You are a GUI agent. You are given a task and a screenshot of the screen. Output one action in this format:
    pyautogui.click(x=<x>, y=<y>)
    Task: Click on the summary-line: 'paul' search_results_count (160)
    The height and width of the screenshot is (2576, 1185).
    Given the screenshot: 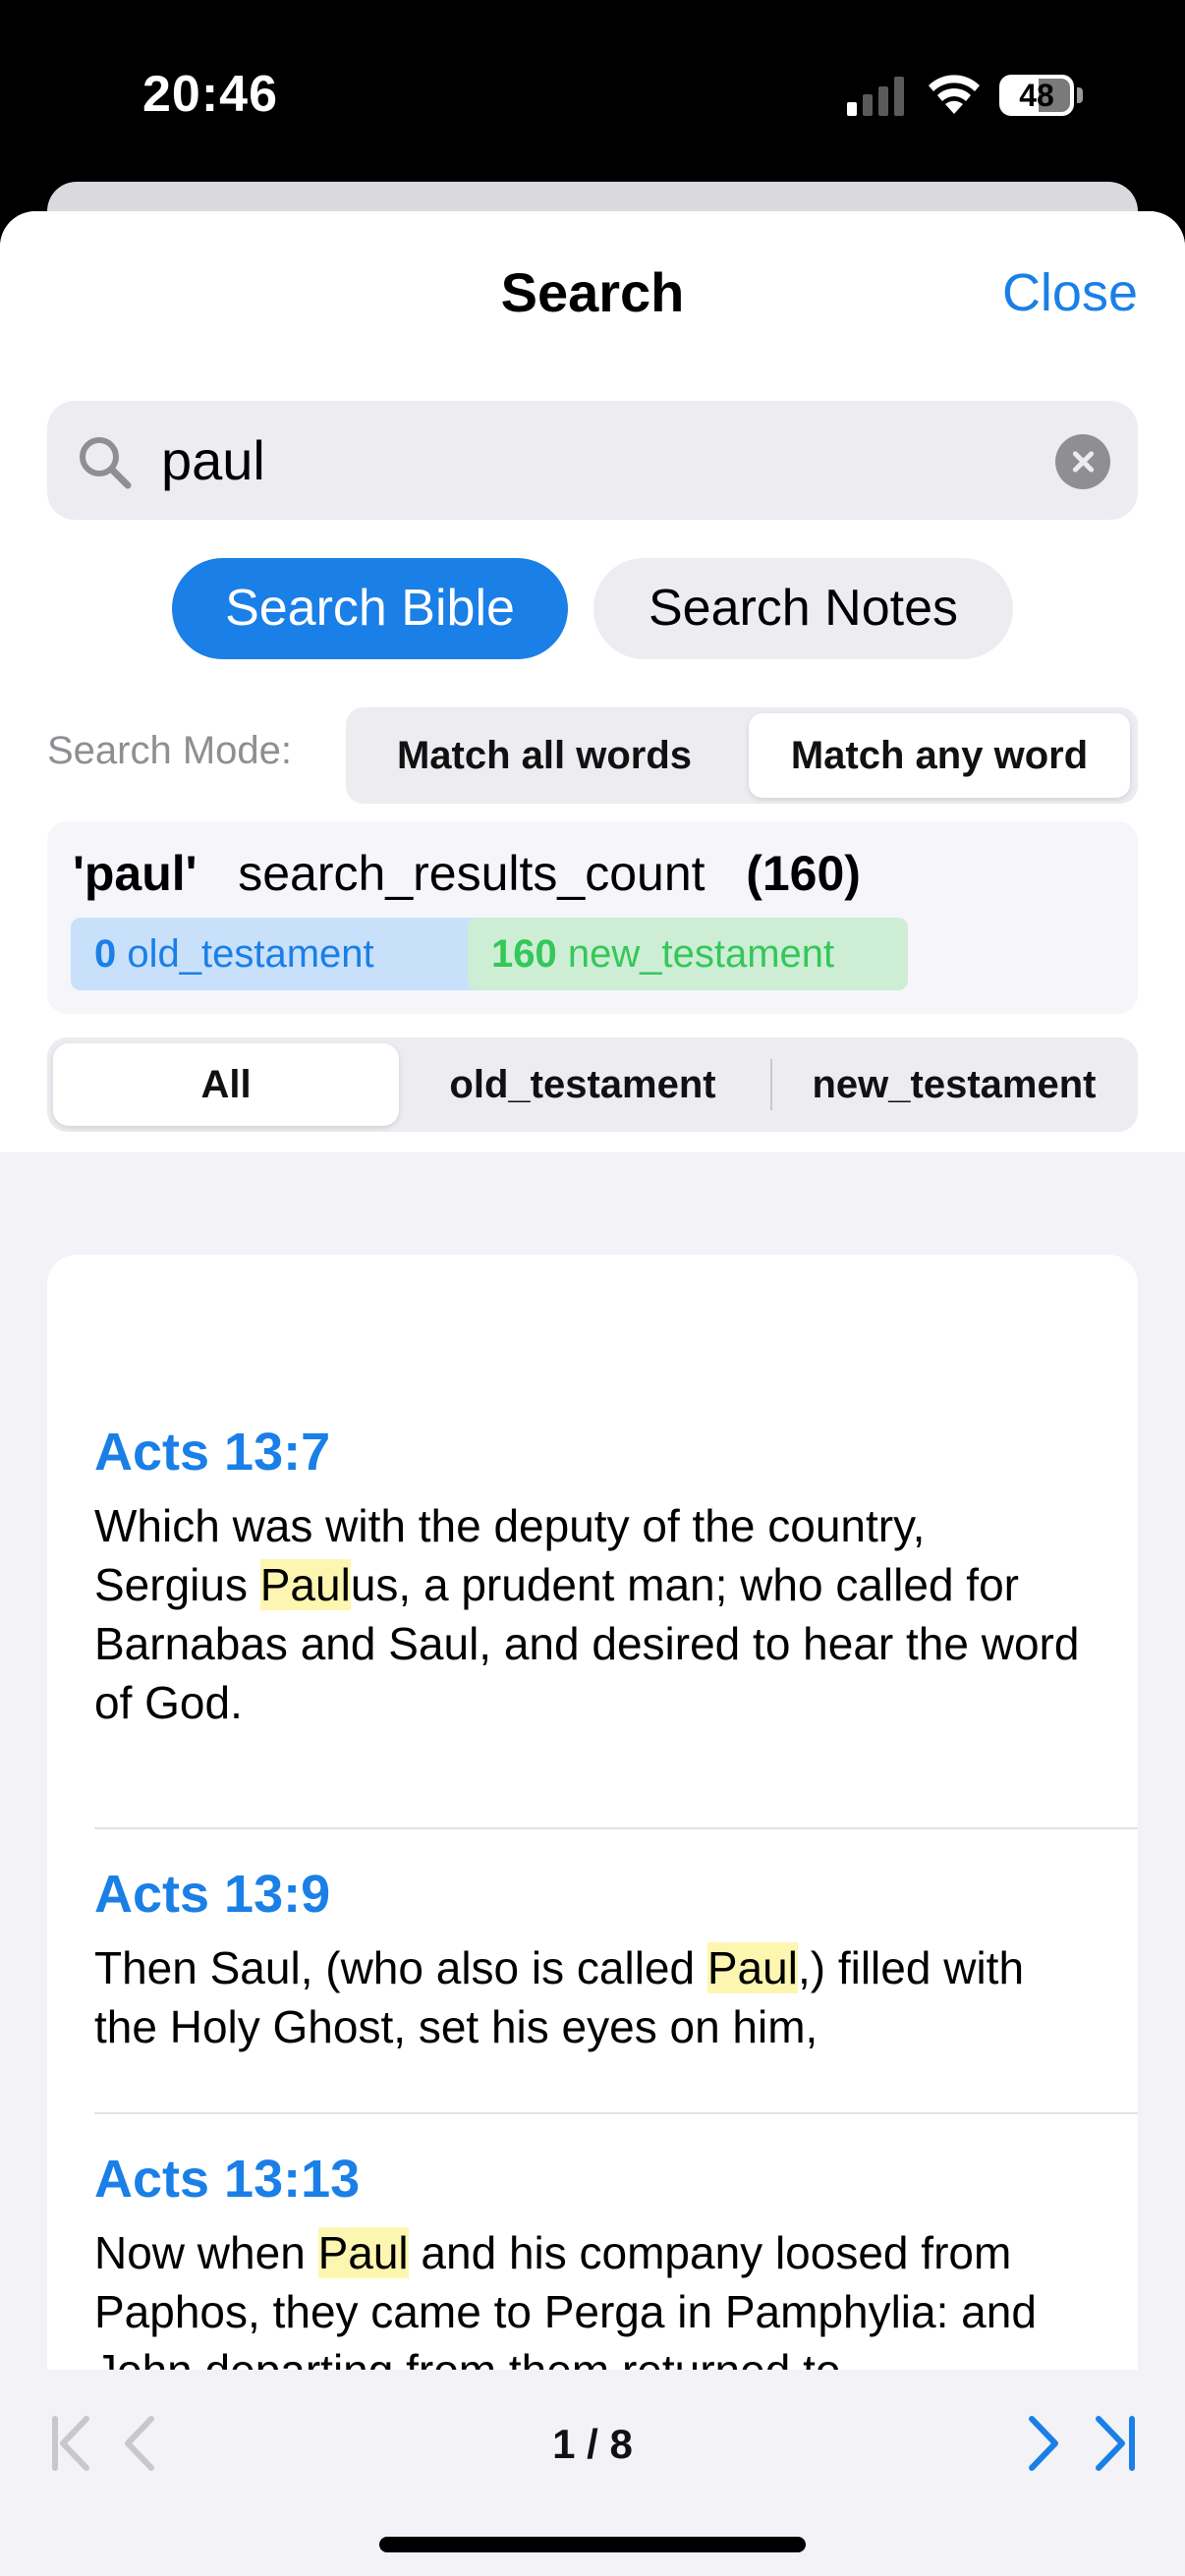 What is the action you would take?
    pyautogui.click(x=467, y=873)
    